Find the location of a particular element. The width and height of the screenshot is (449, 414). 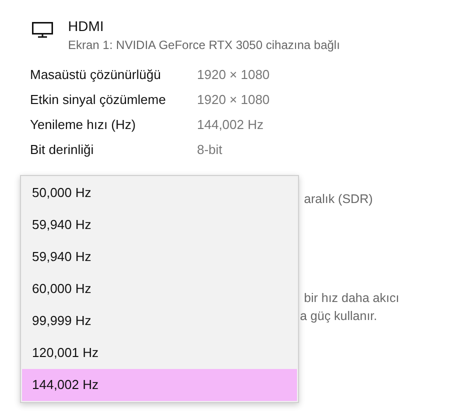

dropdown-option: 50,000 Hz is located at coordinates (159, 193).